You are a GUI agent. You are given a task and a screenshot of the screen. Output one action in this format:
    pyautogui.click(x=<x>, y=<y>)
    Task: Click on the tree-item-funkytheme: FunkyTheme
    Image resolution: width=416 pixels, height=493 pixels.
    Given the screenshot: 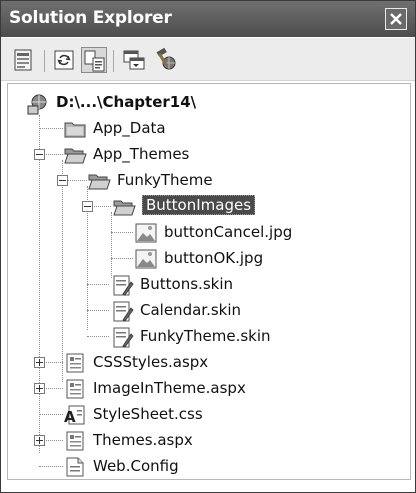 What is the action you would take?
    pyautogui.click(x=237, y=181)
    